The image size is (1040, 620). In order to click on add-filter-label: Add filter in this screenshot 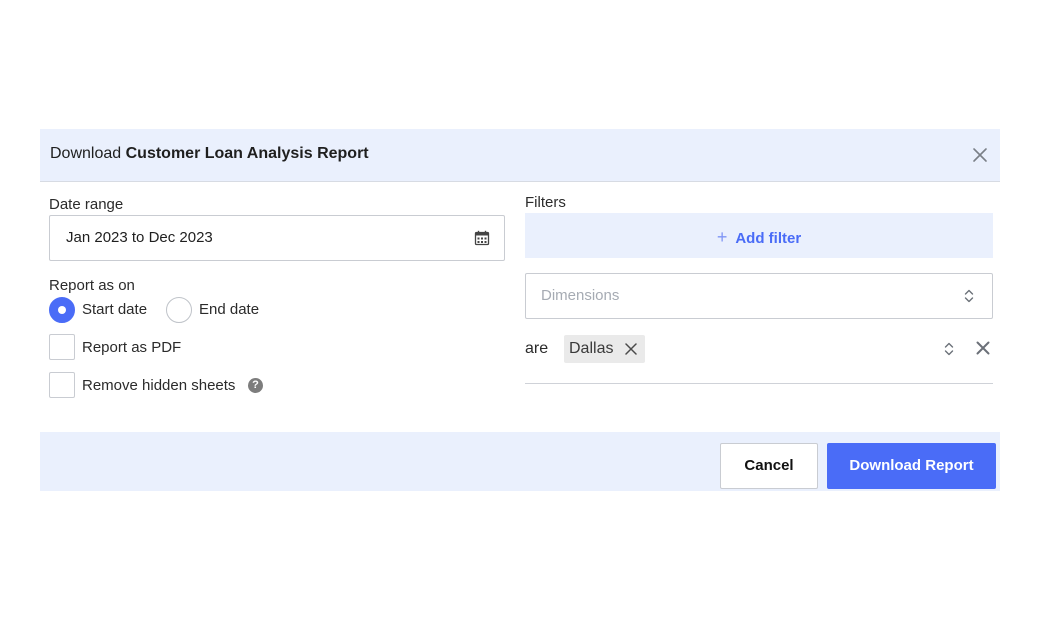, I will do `click(768, 238)`.